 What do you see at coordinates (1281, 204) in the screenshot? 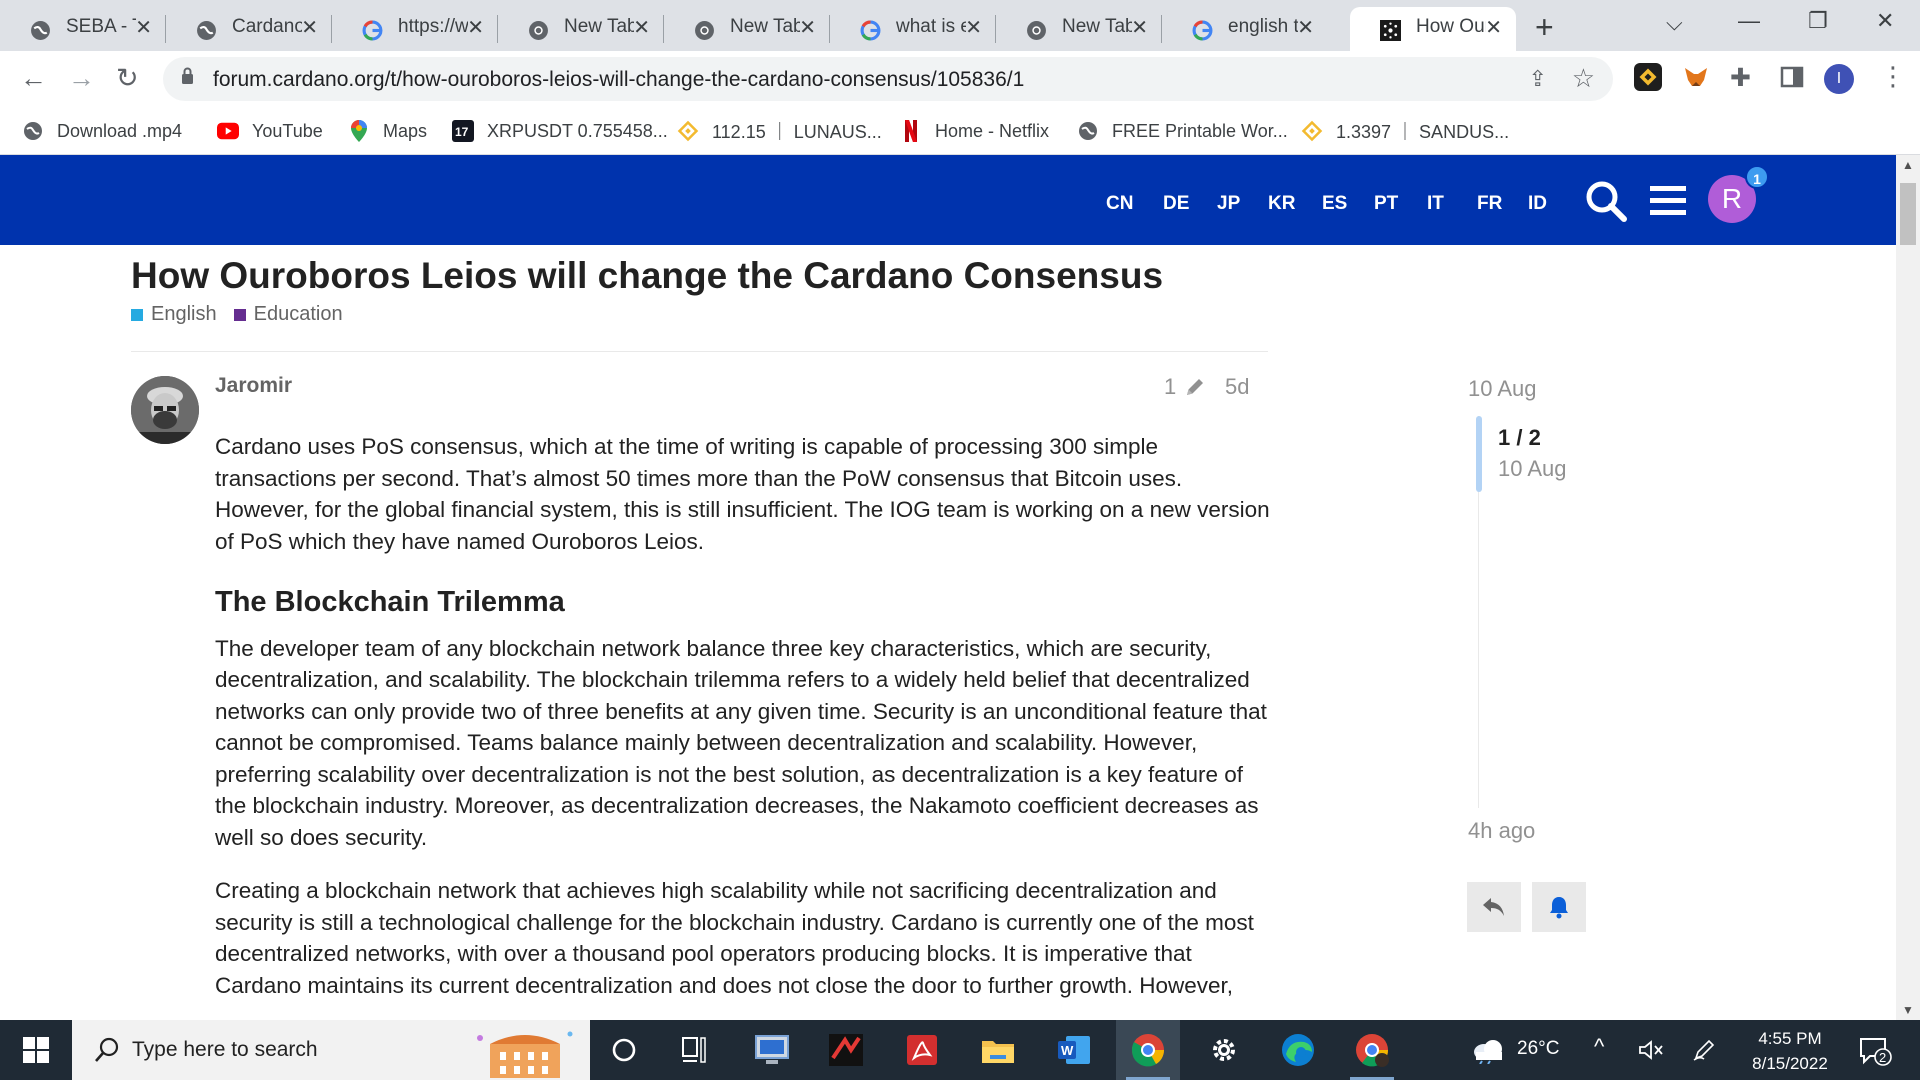
I see `lang-link-kr: KR` at bounding box center [1281, 204].